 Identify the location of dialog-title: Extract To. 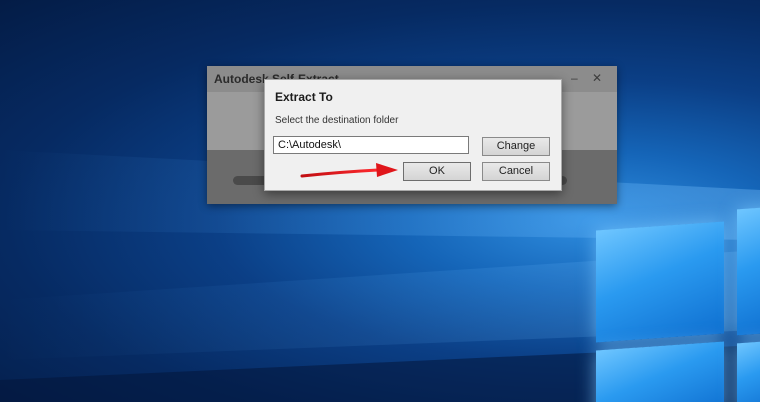
(304, 97).